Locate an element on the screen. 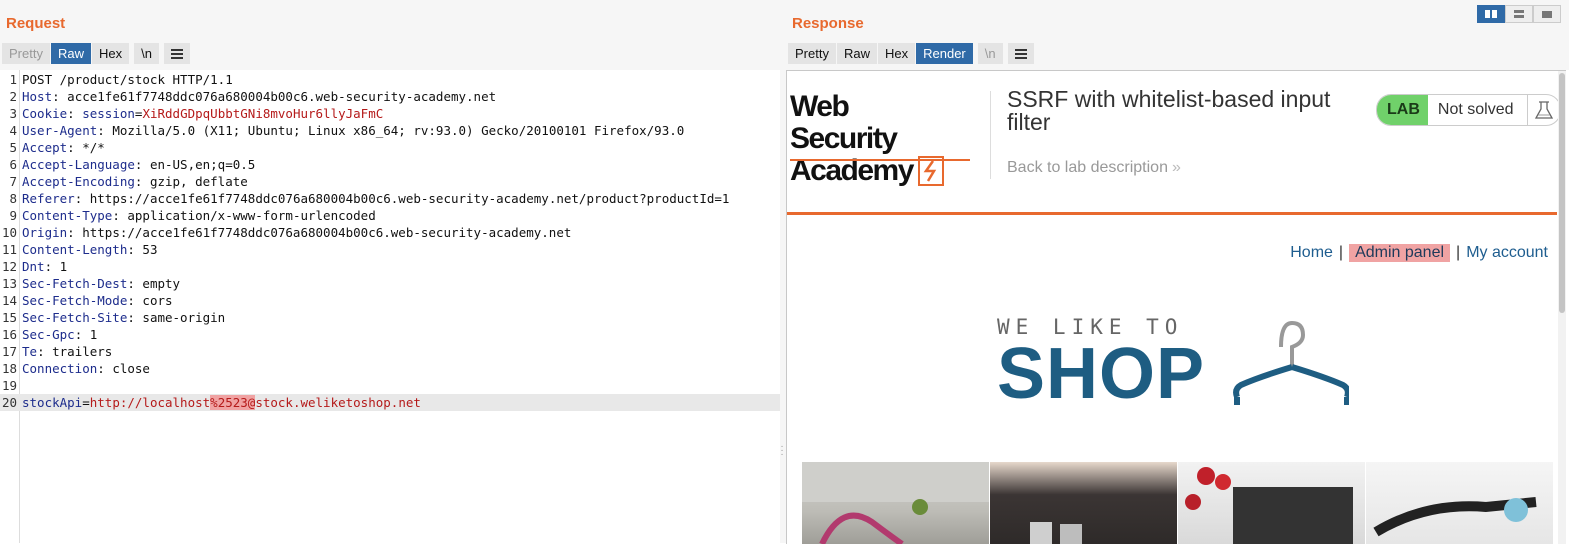 The width and height of the screenshot is (1569, 544). line-content: Content-Length: 53 is located at coordinates (90, 249).